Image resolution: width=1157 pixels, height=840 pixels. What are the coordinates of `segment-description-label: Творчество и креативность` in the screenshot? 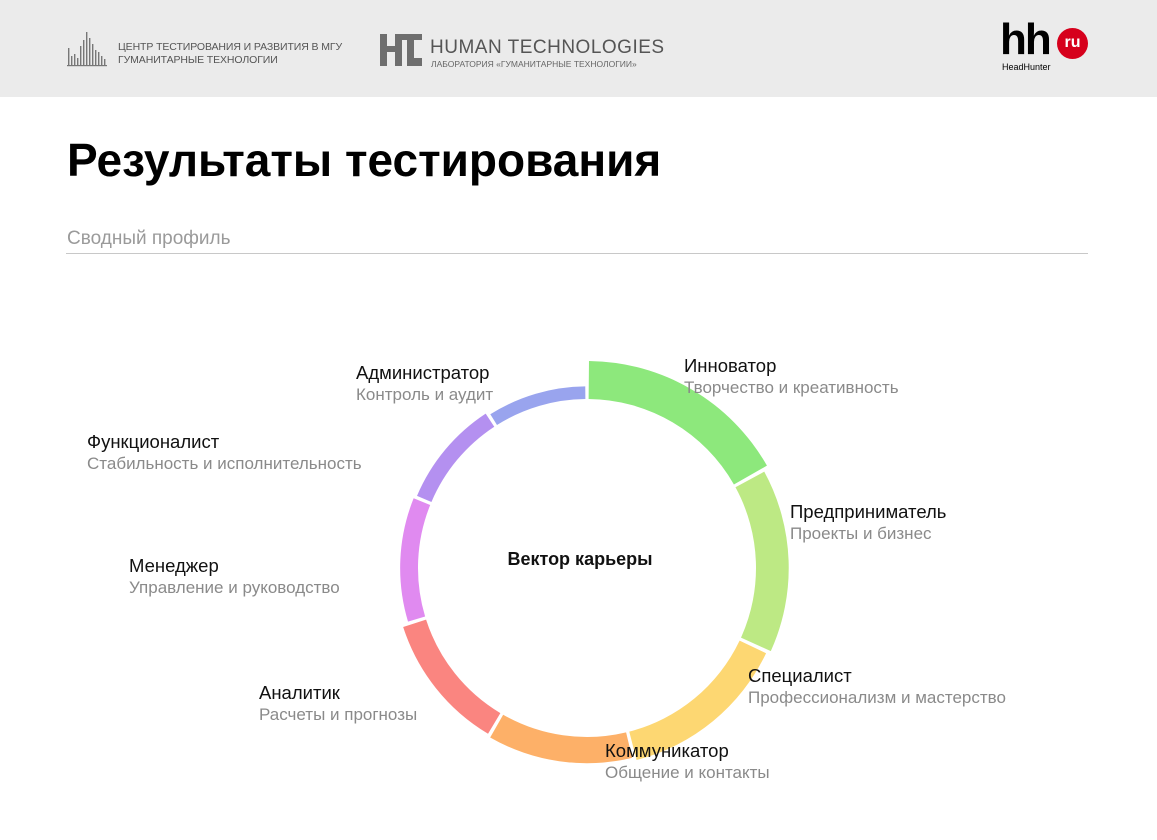 It's located at (791, 387).